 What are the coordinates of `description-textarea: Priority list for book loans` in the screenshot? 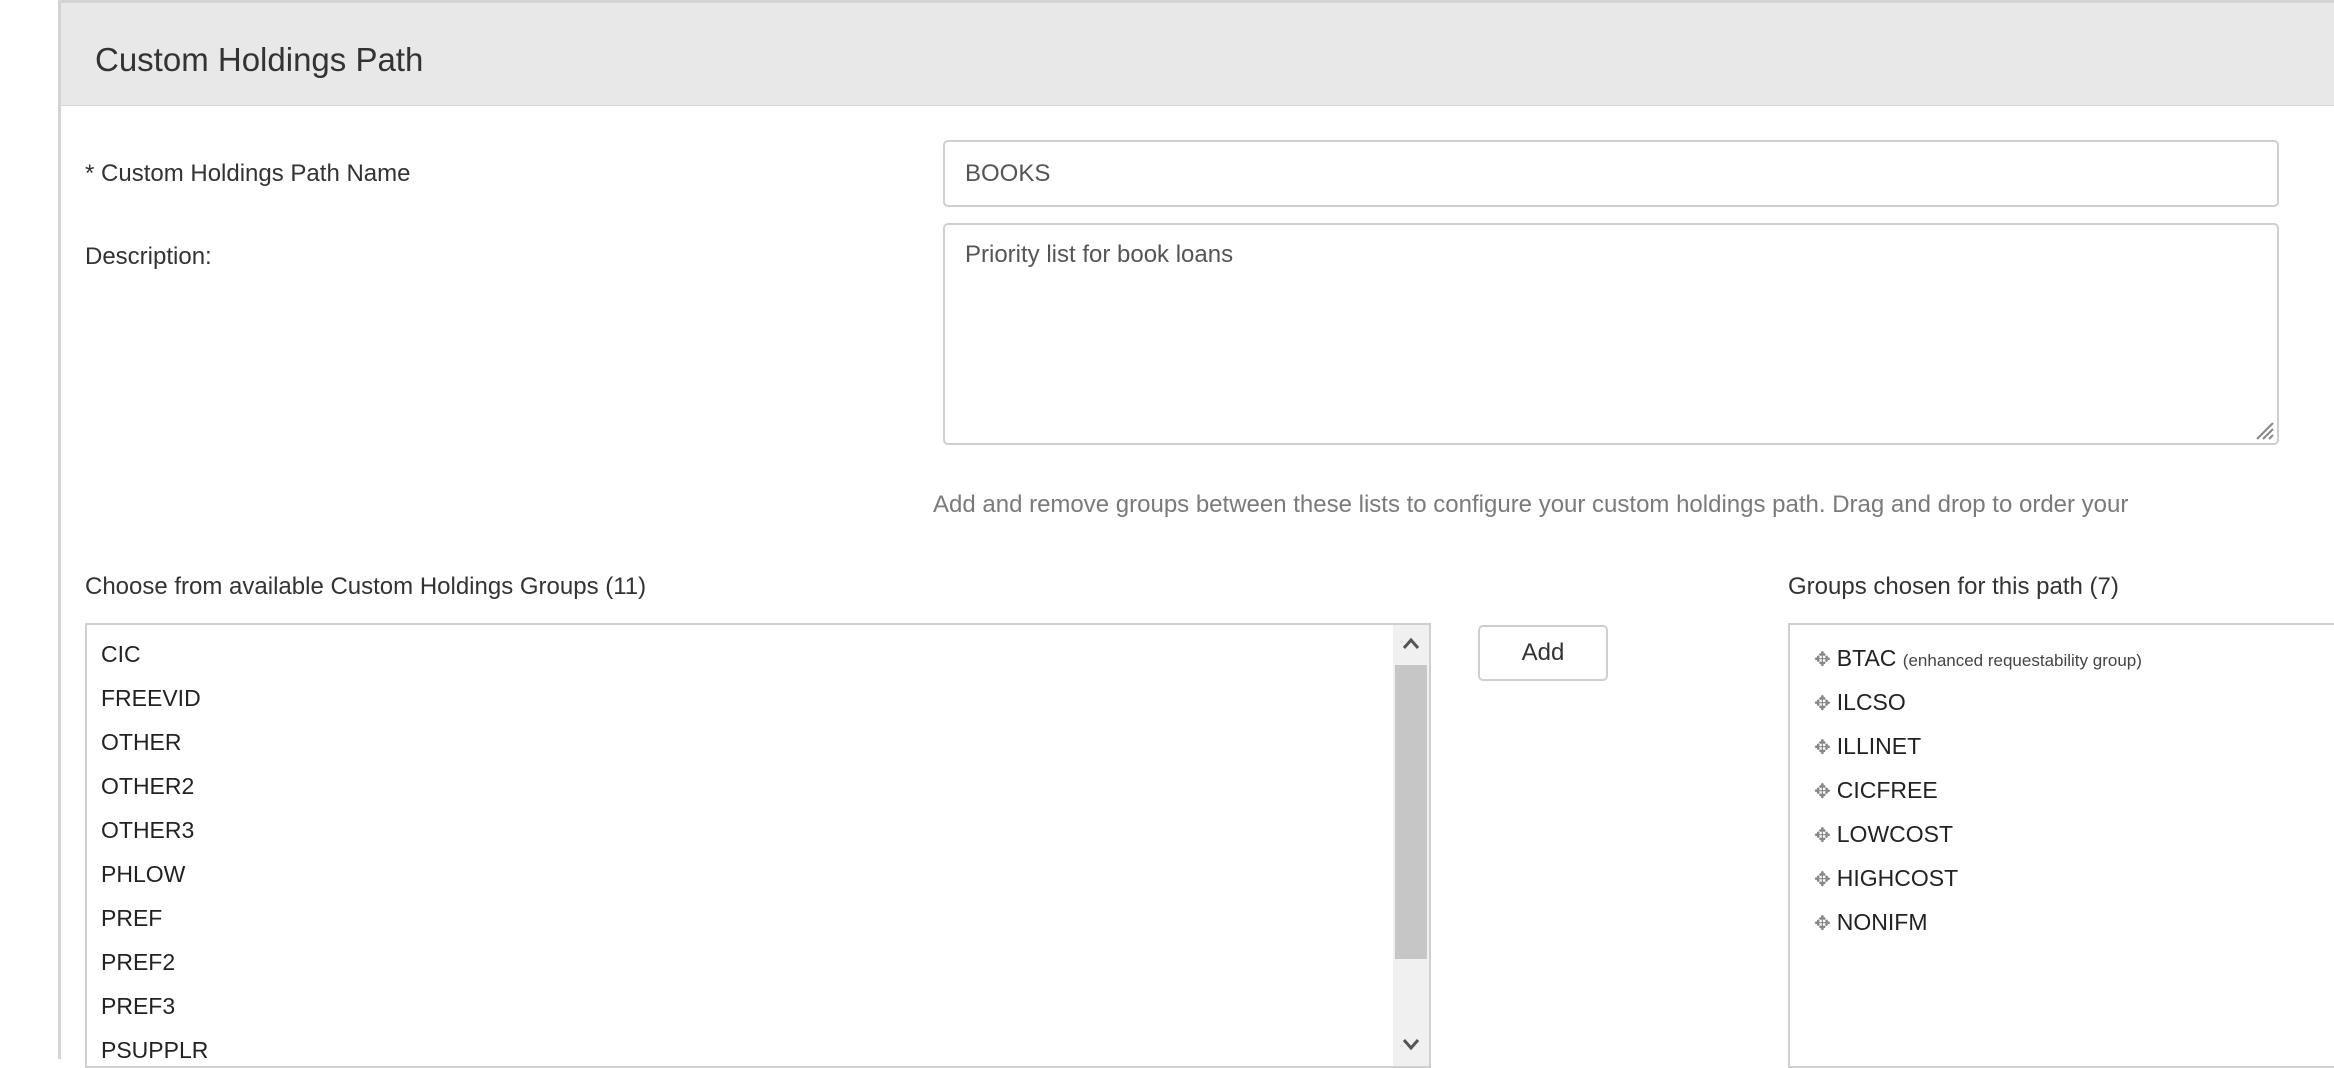 It's located at (1611, 334).